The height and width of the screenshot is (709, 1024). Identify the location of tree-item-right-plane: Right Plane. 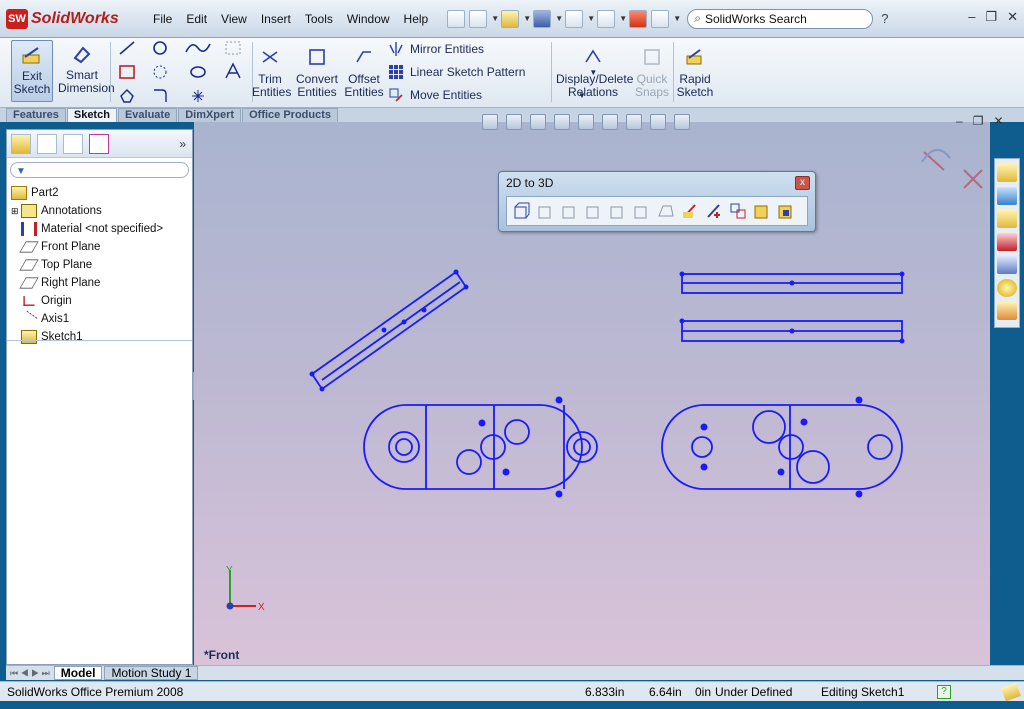
(105, 283).